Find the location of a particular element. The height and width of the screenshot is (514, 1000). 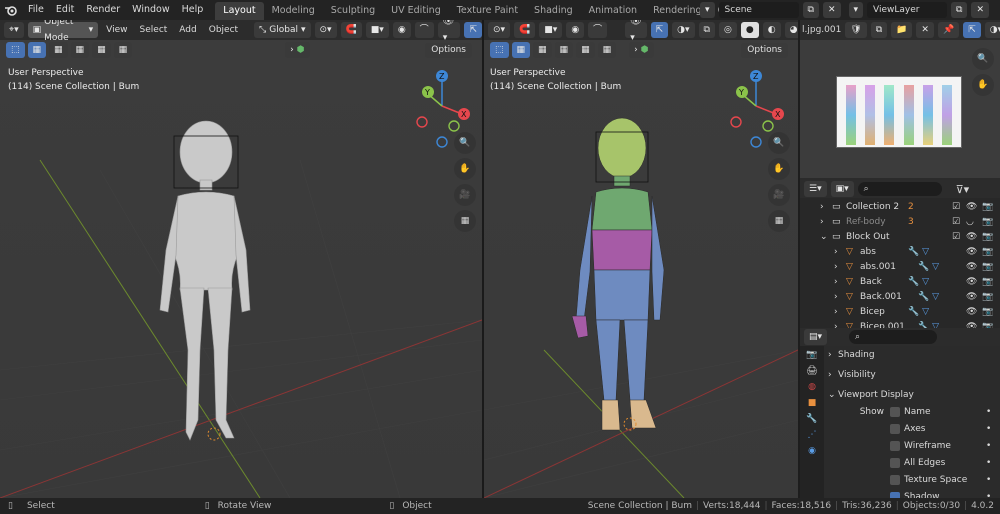

viewport-display-option: Axes • is located at coordinates (912, 428).